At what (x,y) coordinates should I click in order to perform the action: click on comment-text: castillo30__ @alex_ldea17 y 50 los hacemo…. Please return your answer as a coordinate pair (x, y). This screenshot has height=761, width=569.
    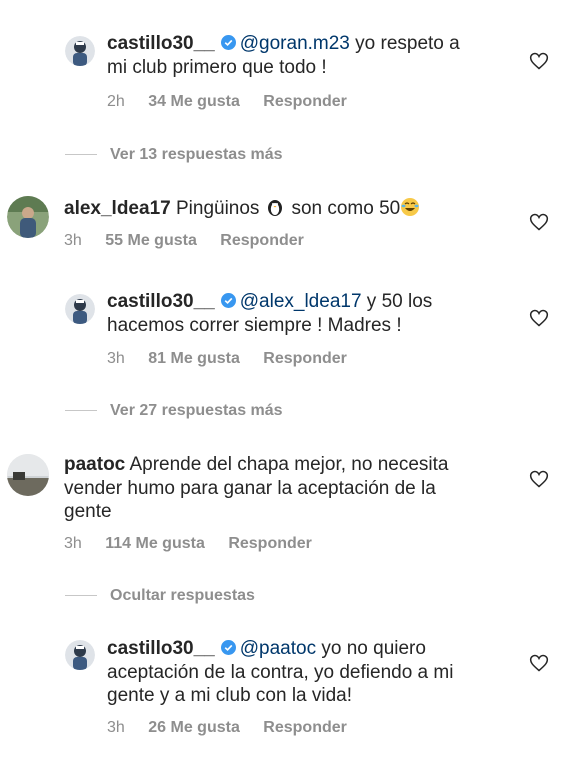
    Looking at the image, I should click on (270, 313).